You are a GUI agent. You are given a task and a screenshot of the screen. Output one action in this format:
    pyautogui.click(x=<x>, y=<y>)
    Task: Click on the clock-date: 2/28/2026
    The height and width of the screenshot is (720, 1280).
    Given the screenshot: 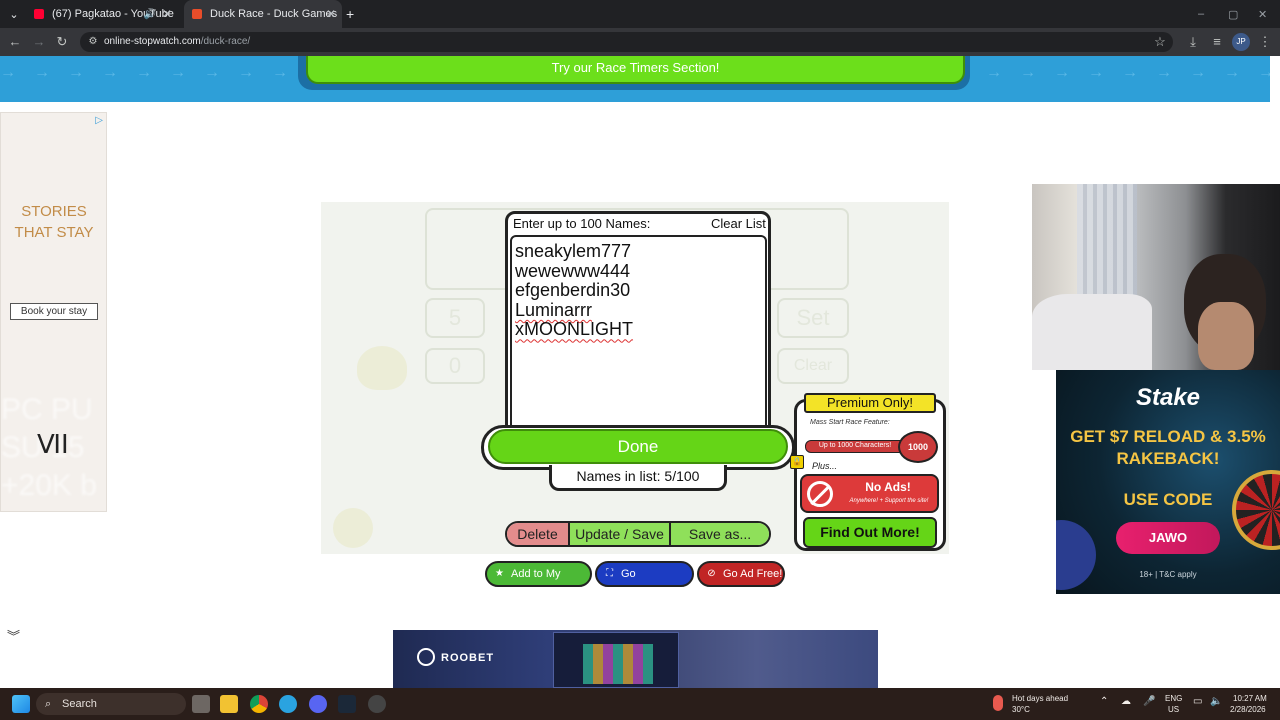 What is the action you would take?
    pyautogui.click(x=1248, y=709)
    